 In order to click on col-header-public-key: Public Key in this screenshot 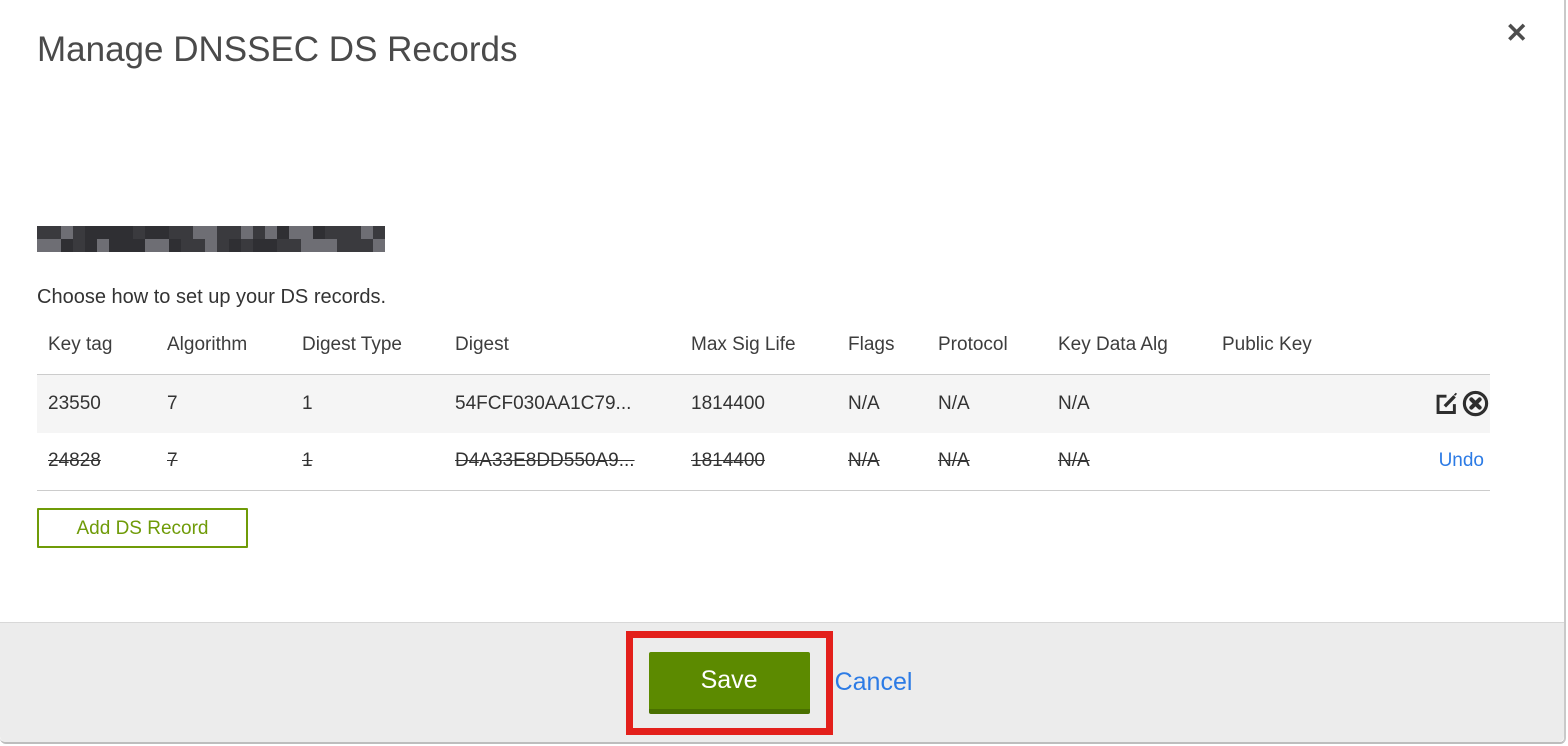, I will do `click(1267, 344)`.